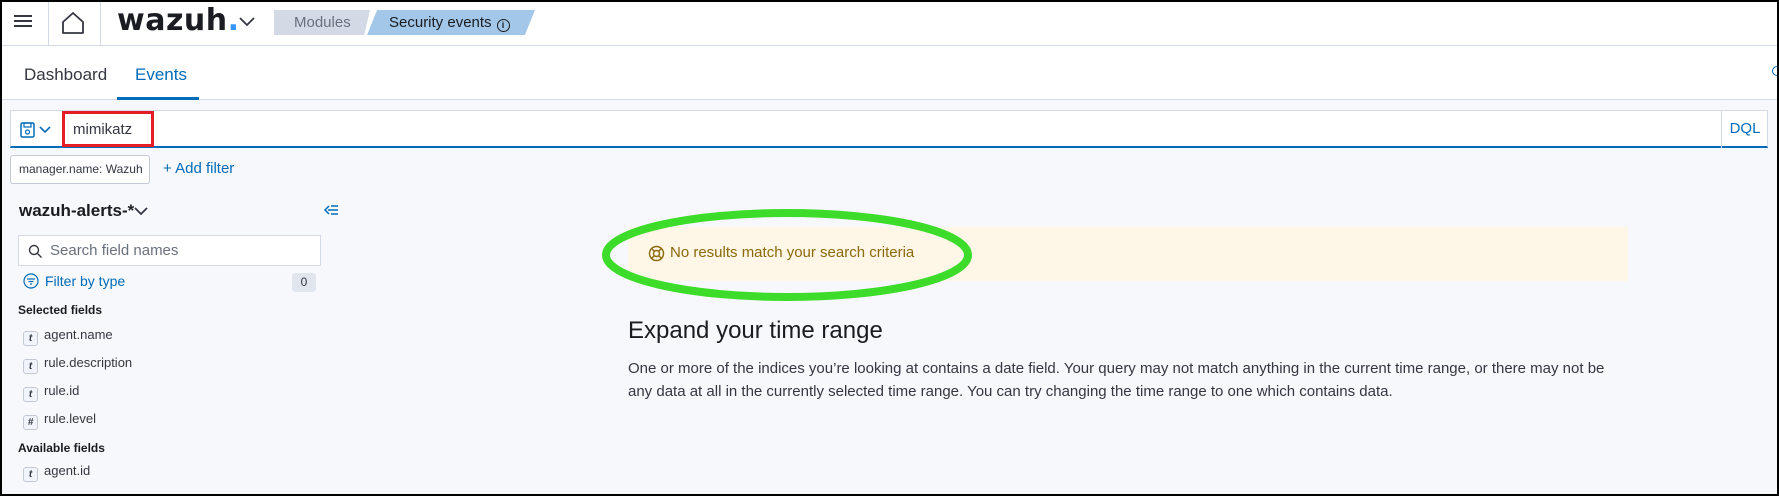 The width and height of the screenshot is (1779, 496). What do you see at coordinates (503, 25) in the screenshot?
I see `info-icon: i` at bounding box center [503, 25].